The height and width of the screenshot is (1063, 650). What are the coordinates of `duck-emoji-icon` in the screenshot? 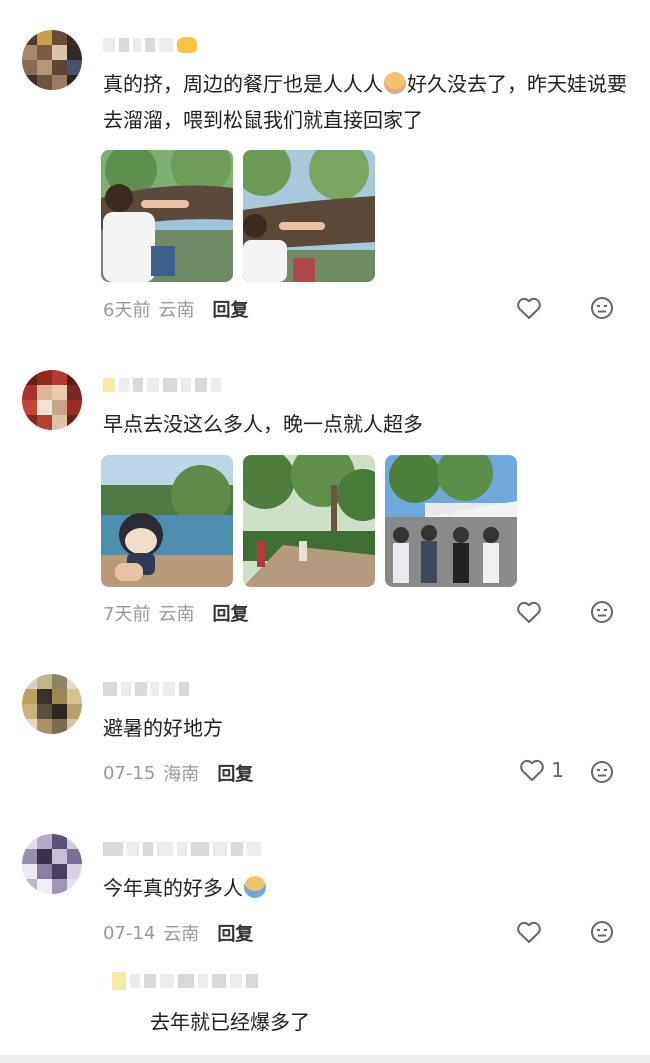 It's located at (187, 45).